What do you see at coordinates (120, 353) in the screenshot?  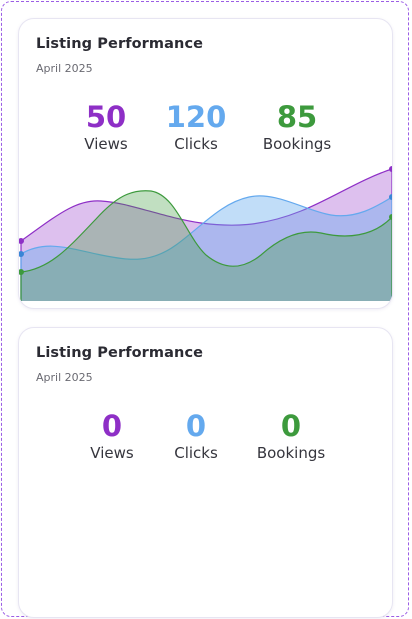 I see `card-title: Listing Performance` at bounding box center [120, 353].